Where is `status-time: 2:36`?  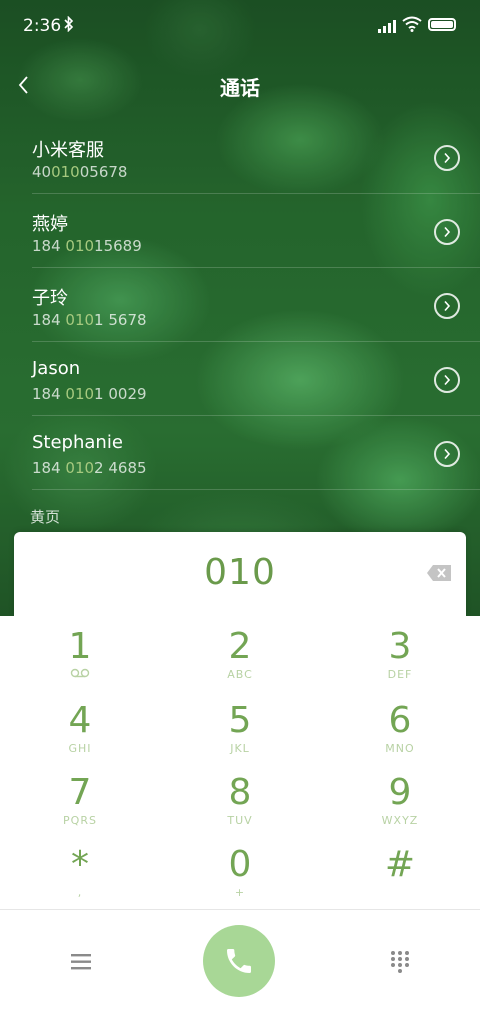 status-time: 2:36 is located at coordinates (42, 26).